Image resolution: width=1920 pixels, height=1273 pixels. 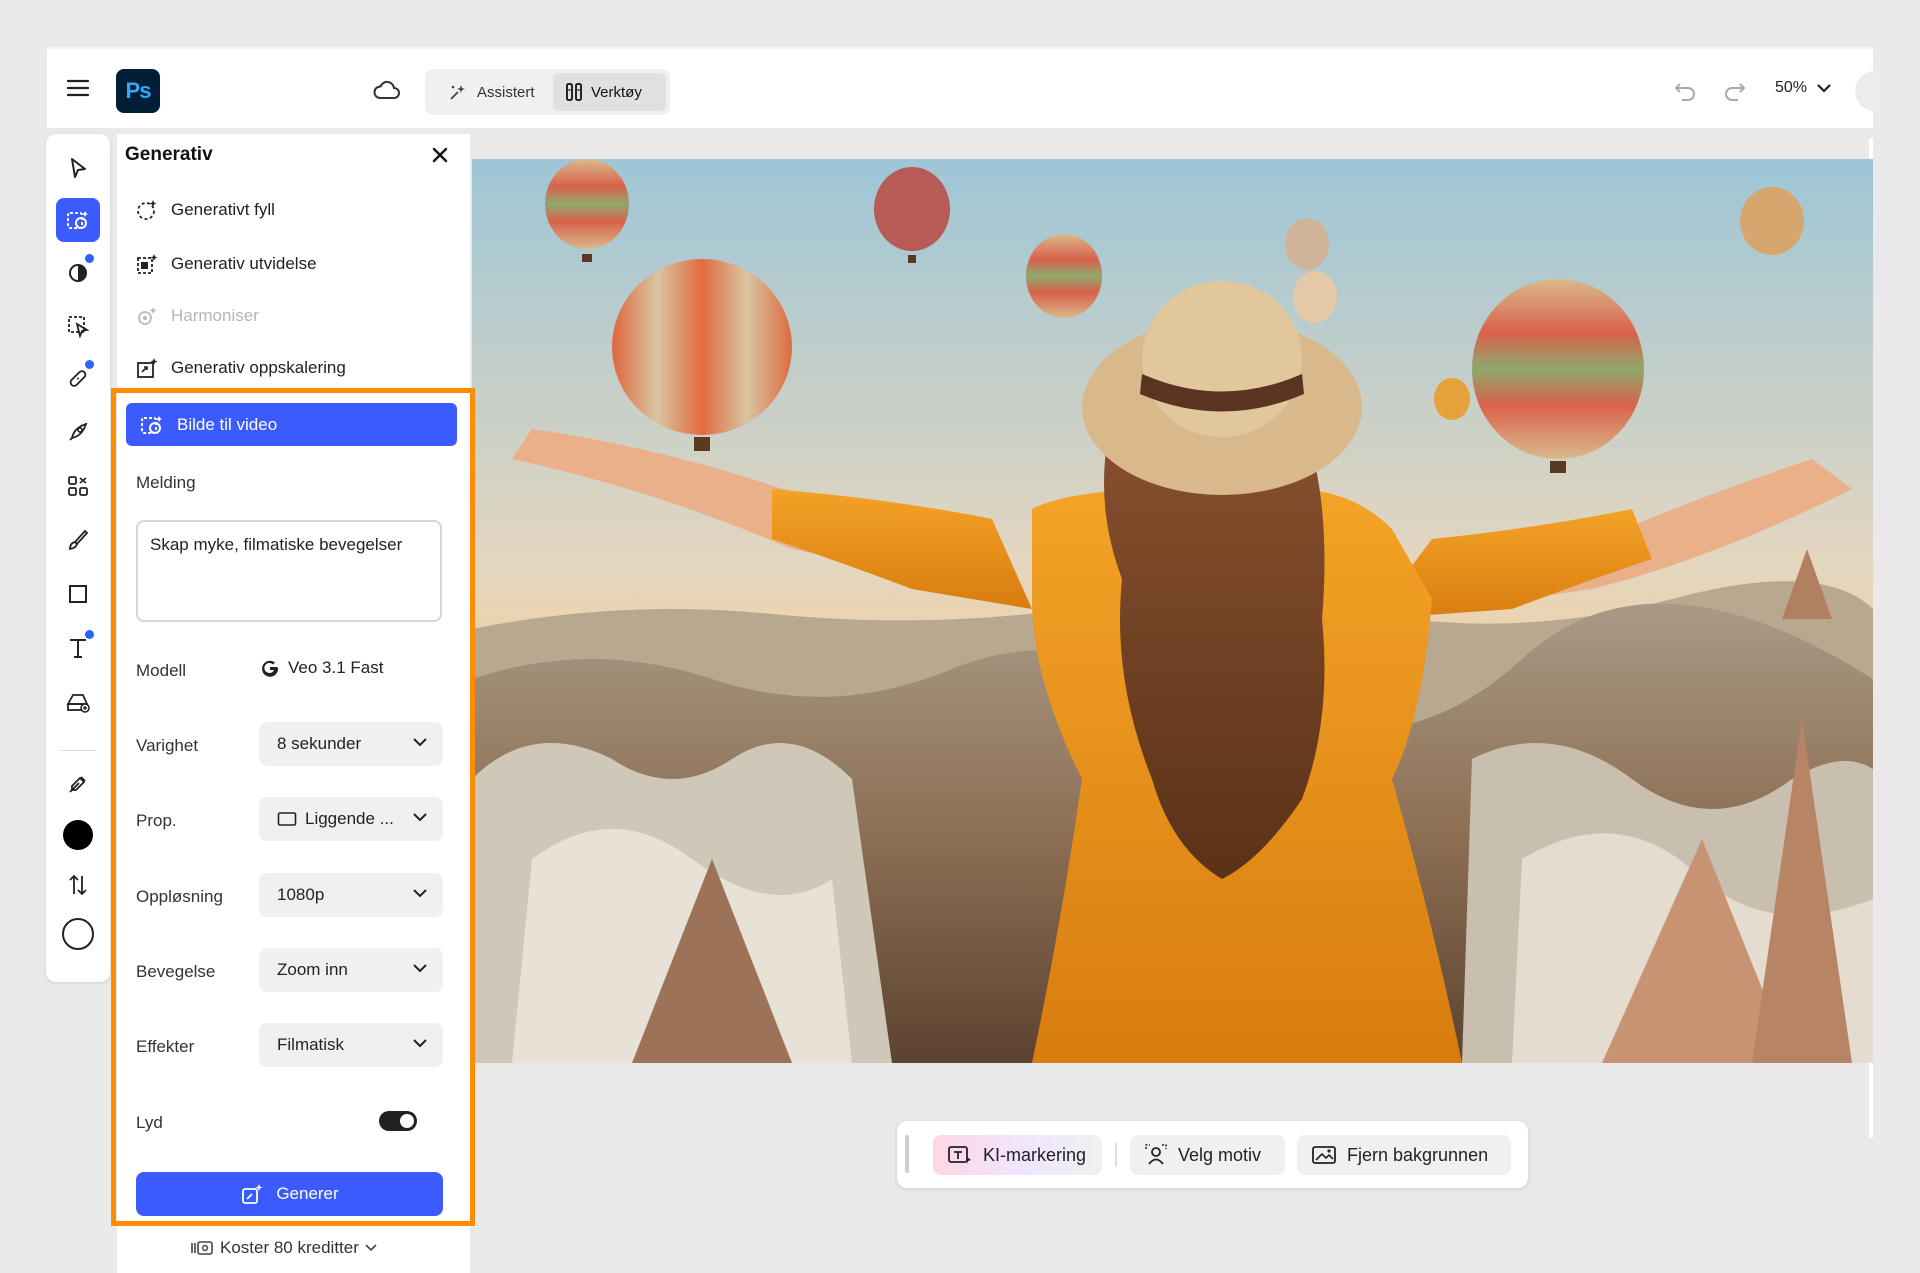 I want to click on eyedropper-tool, so click(x=78, y=784).